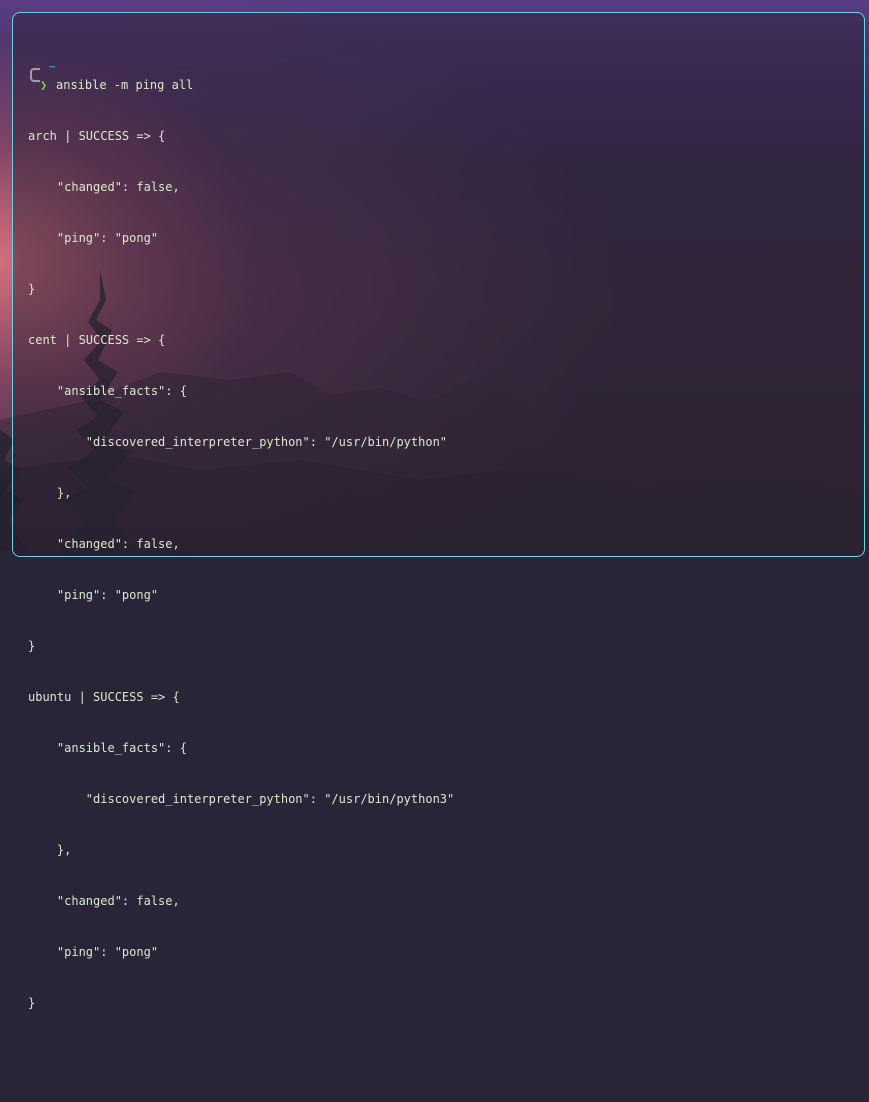 This screenshot has width=869, height=1102. Describe the element at coordinates (241, 77) in the screenshot. I see `prompt-line-1: ~ ❯ ansible -m ping all` at that location.